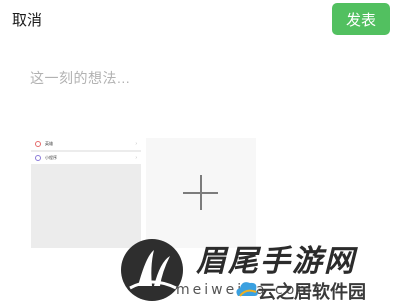  Describe the element at coordinates (49, 143) in the screenshot. I see `thumbnail-row-label: 英雄` at that location.